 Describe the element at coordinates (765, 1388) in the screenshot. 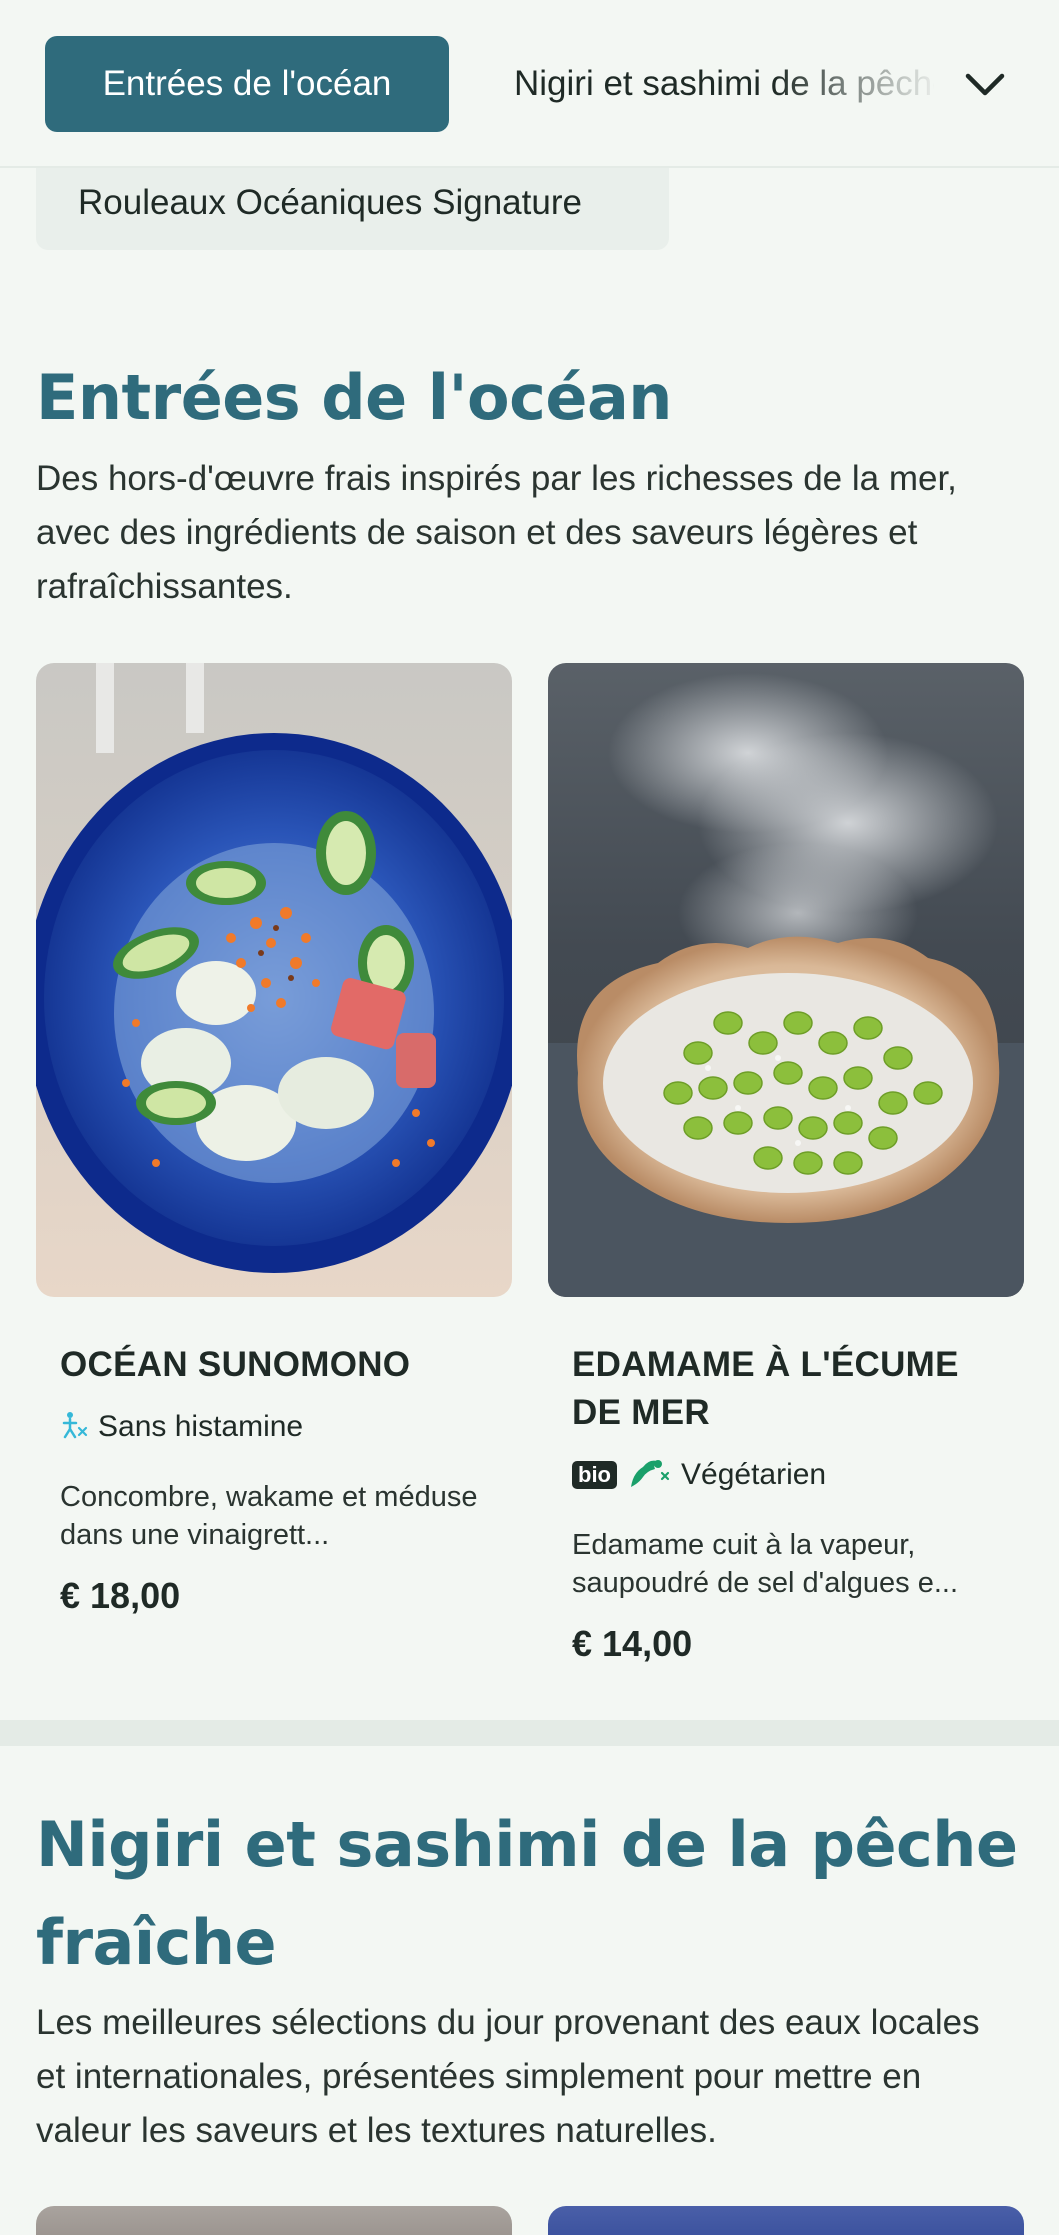

I see `menu-item-name: EDAMAME À L'ÉCUME DE MER` at that location.